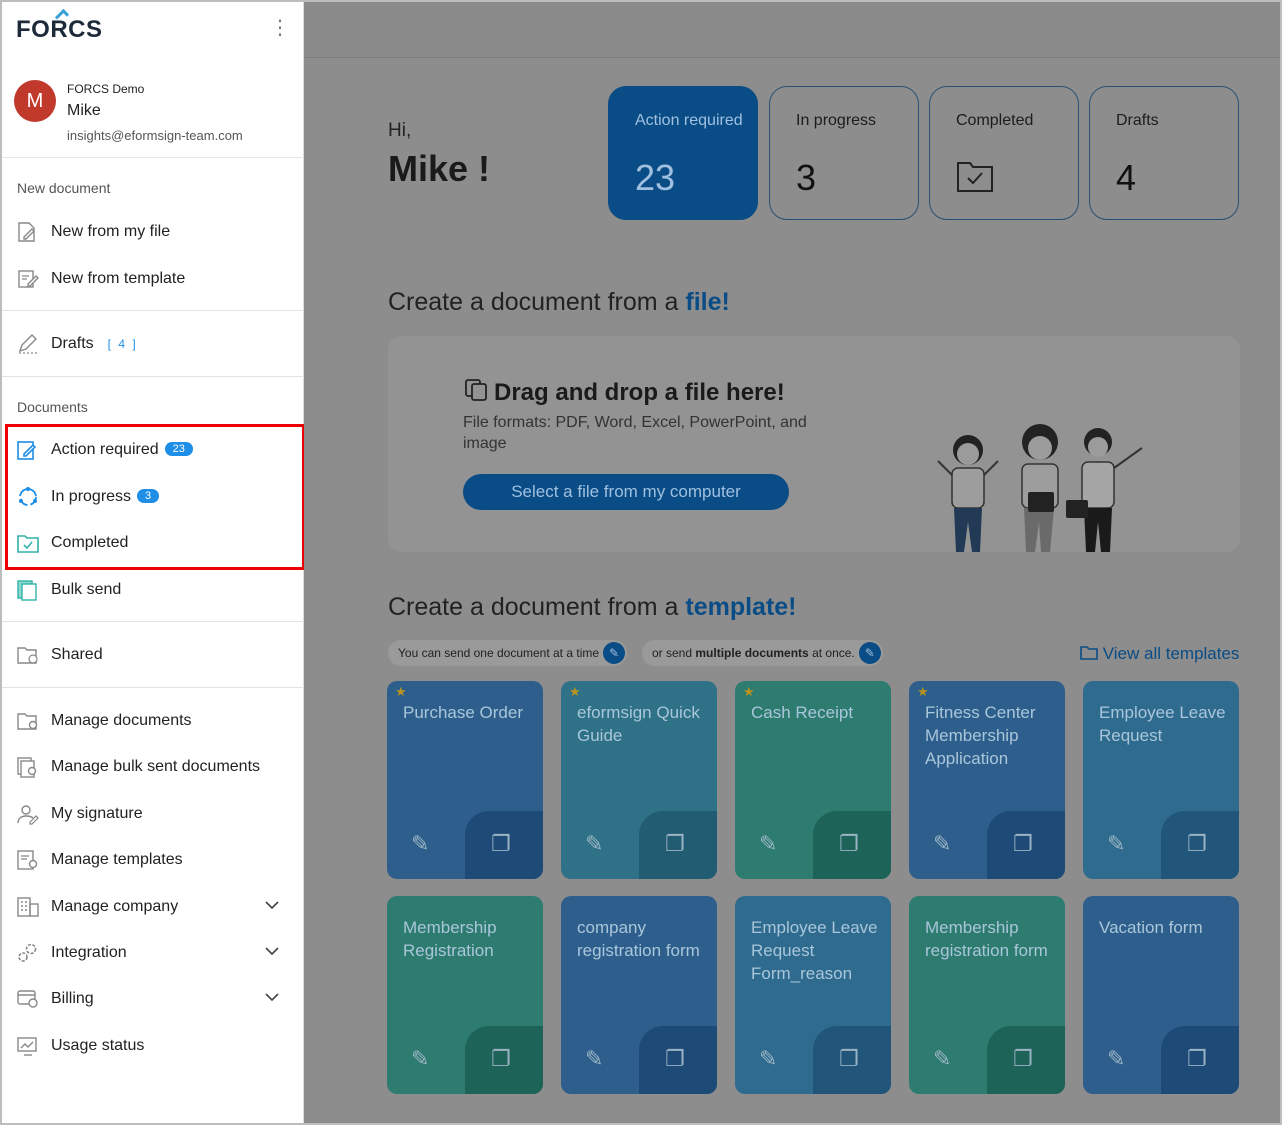  I want to click on nav-shared: Shared, so click(152, 655).